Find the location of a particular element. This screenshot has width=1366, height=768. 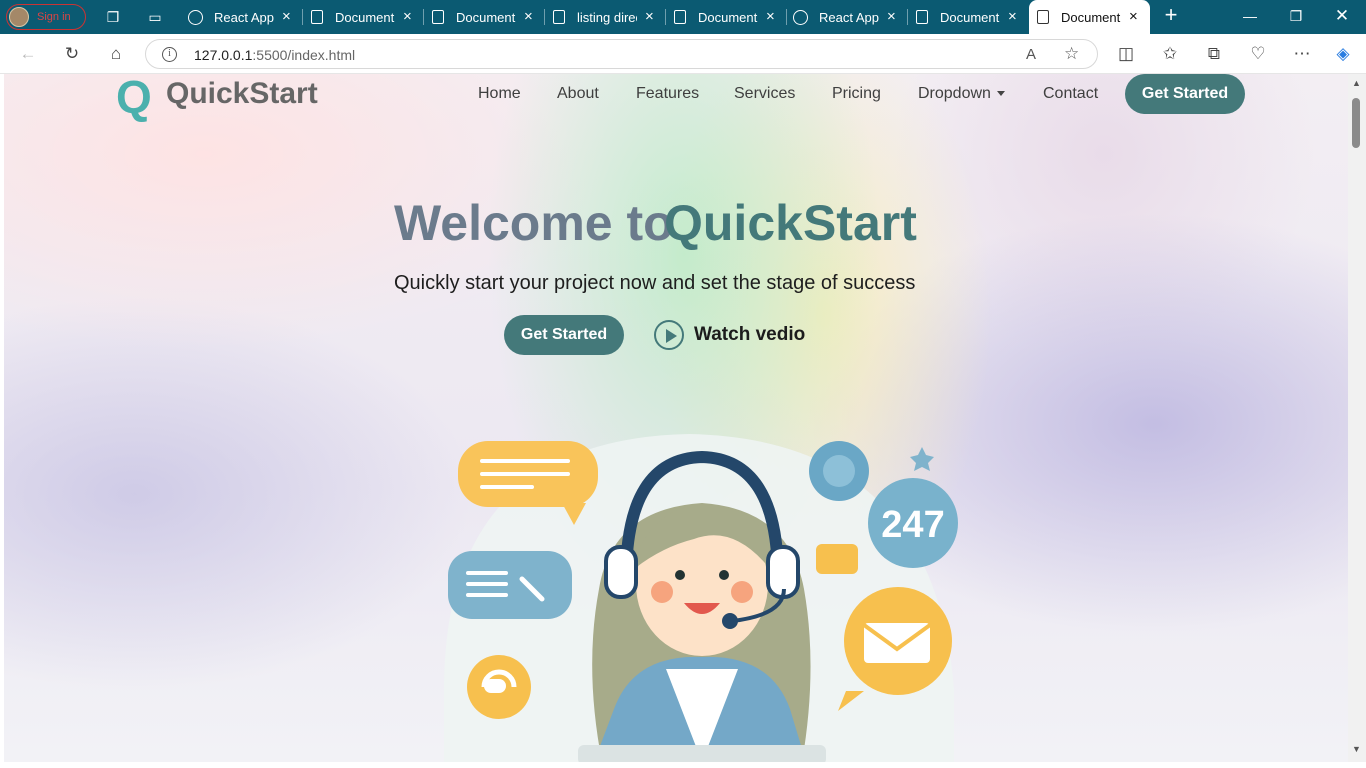

tab-react-app-1: React App × is located at coordinates (242, 17).